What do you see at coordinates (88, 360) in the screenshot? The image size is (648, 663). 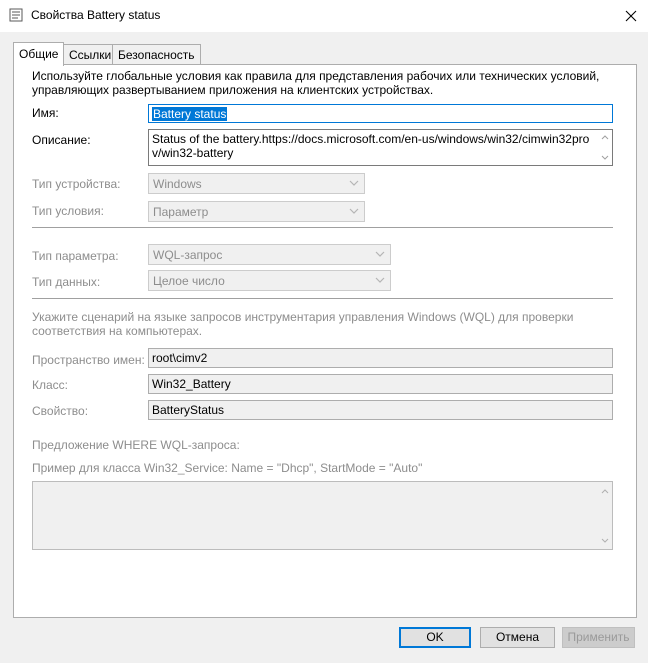 I see `namespace-label: Пространство имен:` at bounding box center [88, 360].